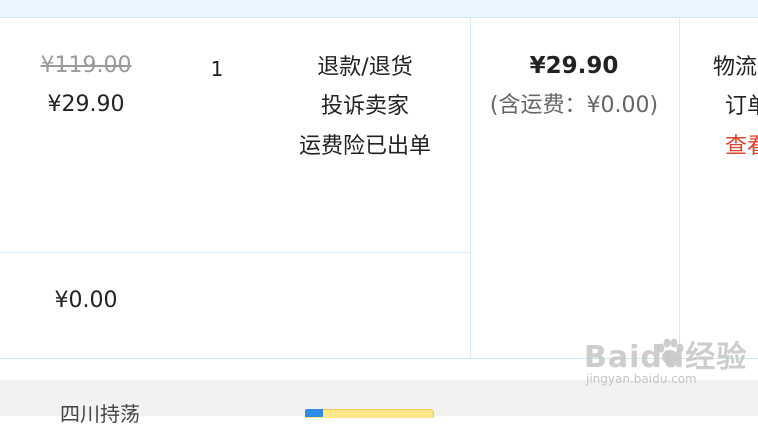 Image resolution: width=758 pixels, height=426 pixels. What do you see at coordinates (670, 351) in the screenshot?
I see `paw-icon` at bounding box center [670, 351].